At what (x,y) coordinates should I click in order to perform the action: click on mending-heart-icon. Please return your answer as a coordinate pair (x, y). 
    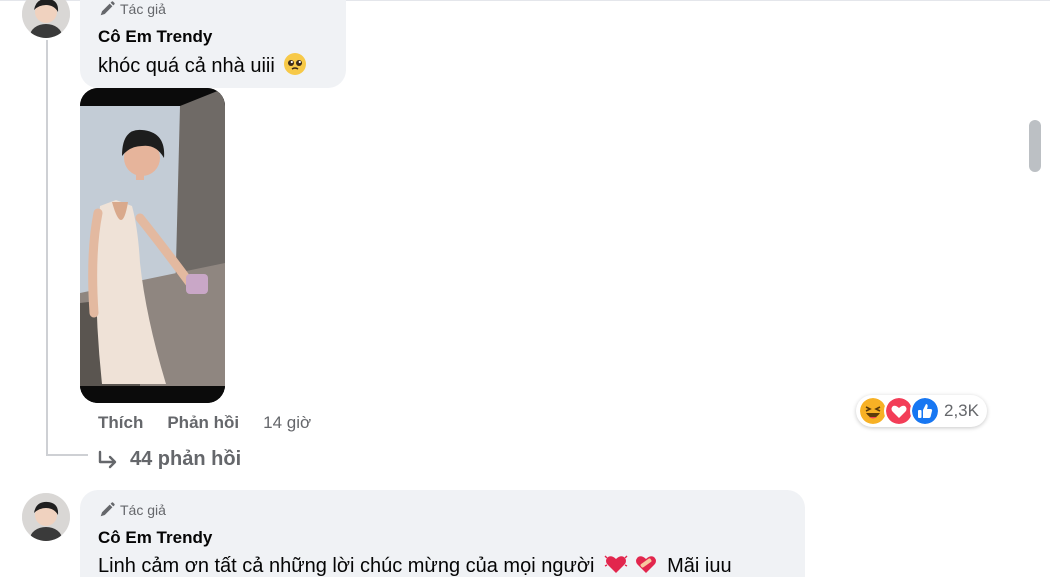
    Looking at the image, I should click on (645, 564).